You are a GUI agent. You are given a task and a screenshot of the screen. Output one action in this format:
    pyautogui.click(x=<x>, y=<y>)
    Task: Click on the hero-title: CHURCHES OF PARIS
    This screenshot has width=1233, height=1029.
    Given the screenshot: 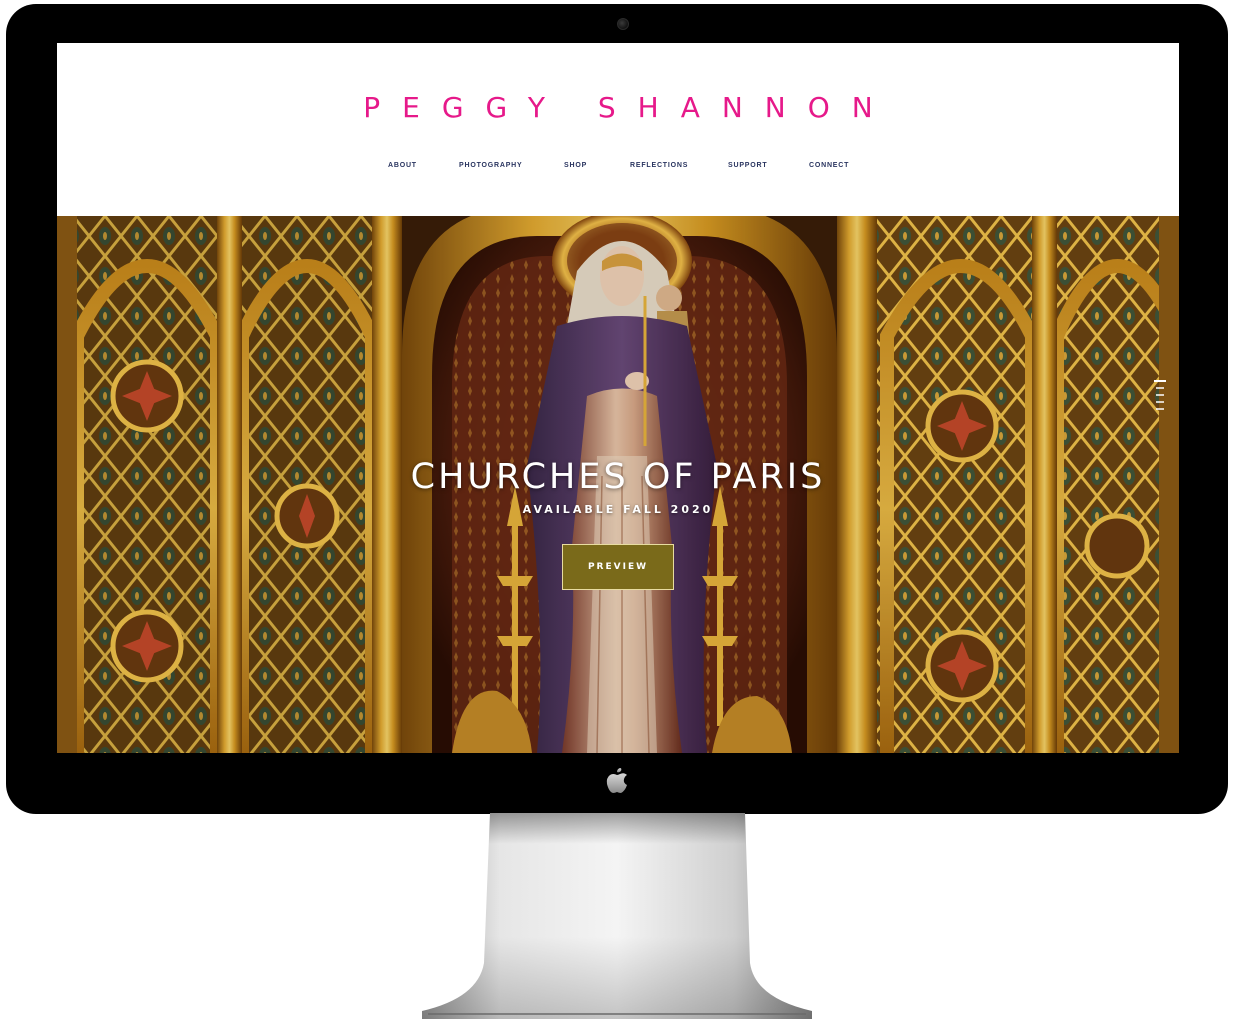 What is the action you would take?
    pyautogui.click(x=618, y=477)
    